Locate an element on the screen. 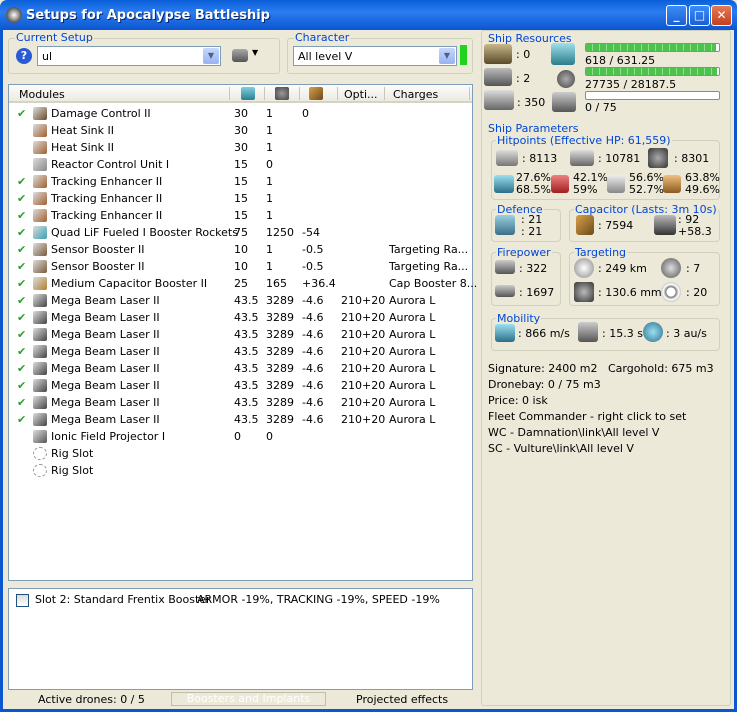 The width and height of the screenshot is (737, 712). max-targets: : 7 is located at coordinates (693, 268).